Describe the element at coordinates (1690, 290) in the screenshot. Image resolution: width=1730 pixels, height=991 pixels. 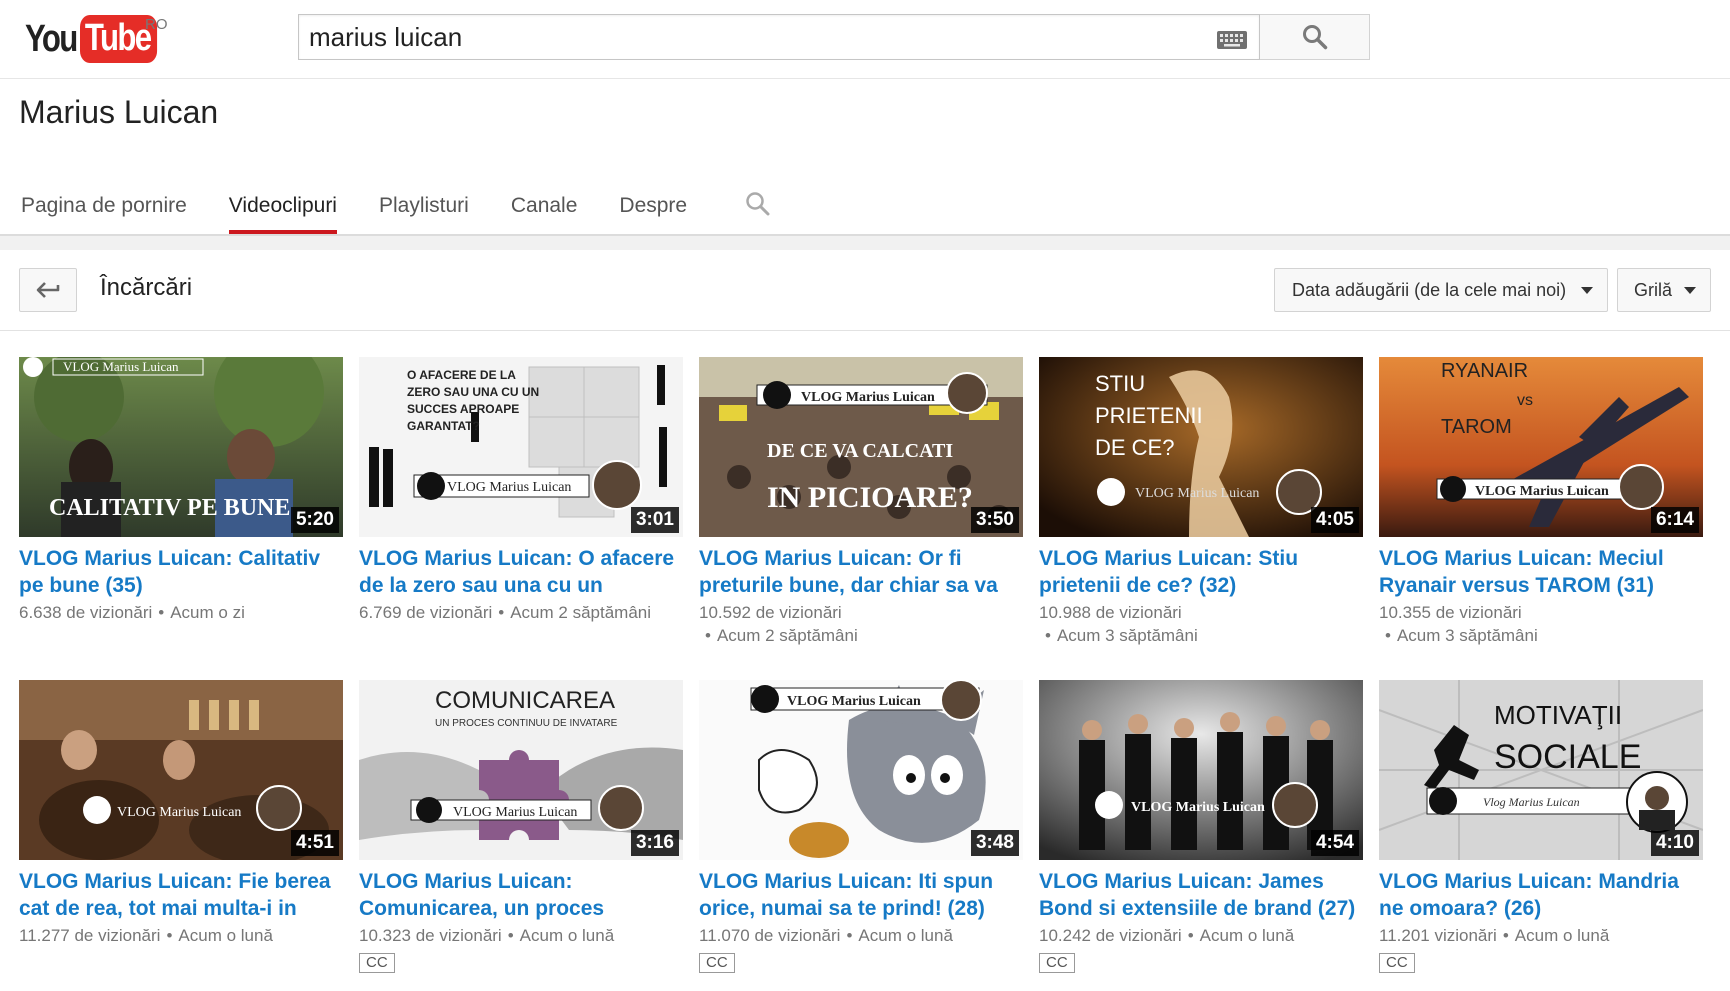
I see `chevron-down-icon` at that location.